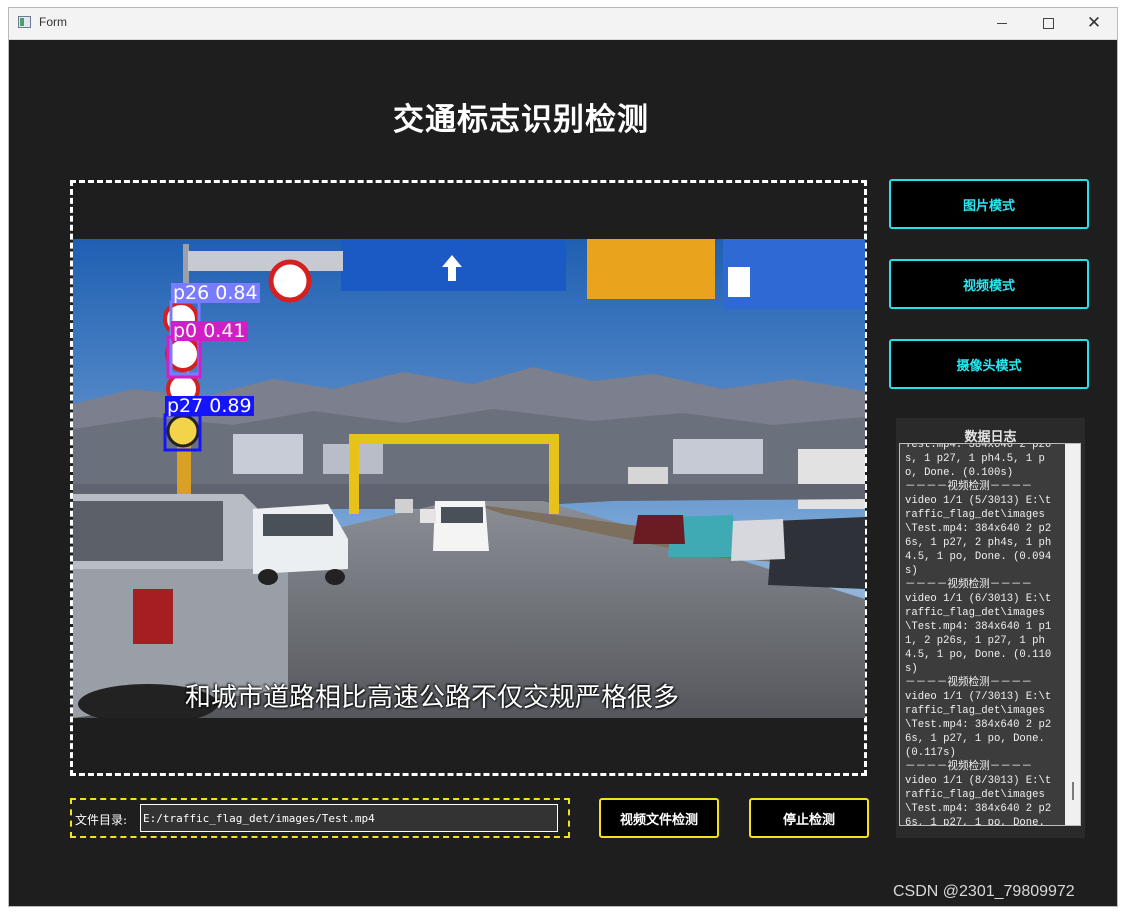 The height and width of the screenshot is (912, 1124). I want to click on stop-detect-button: 停止检测, so click(809, 818).